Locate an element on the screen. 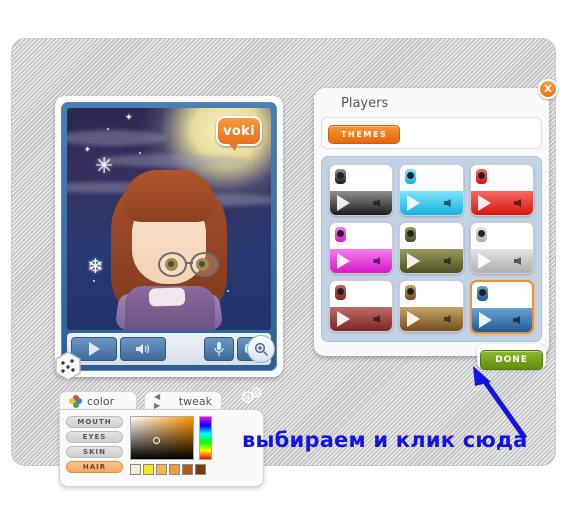  prev-next-arrows-icon: ◀ ▶ is located at coordinates (158, 401).